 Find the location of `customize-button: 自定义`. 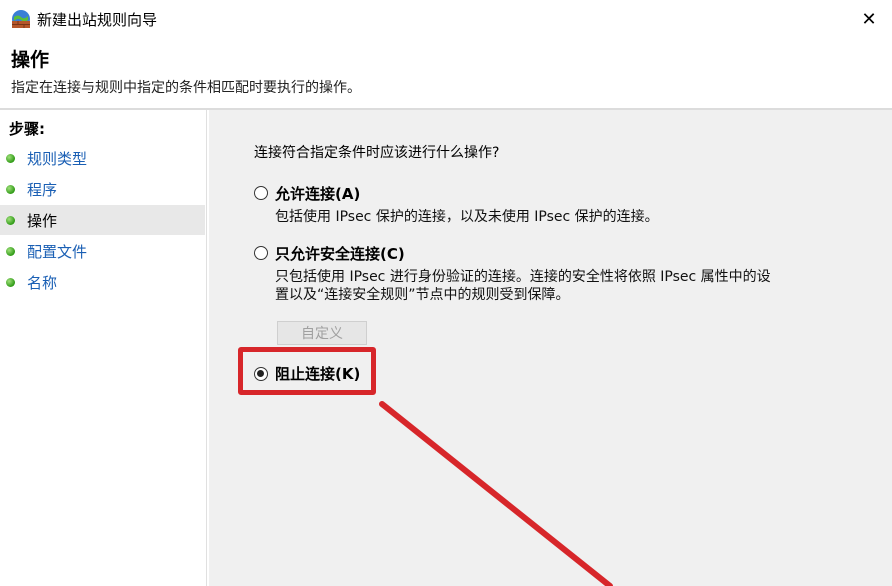

customize-button: 自定义 is located at coordinates (322, 333).